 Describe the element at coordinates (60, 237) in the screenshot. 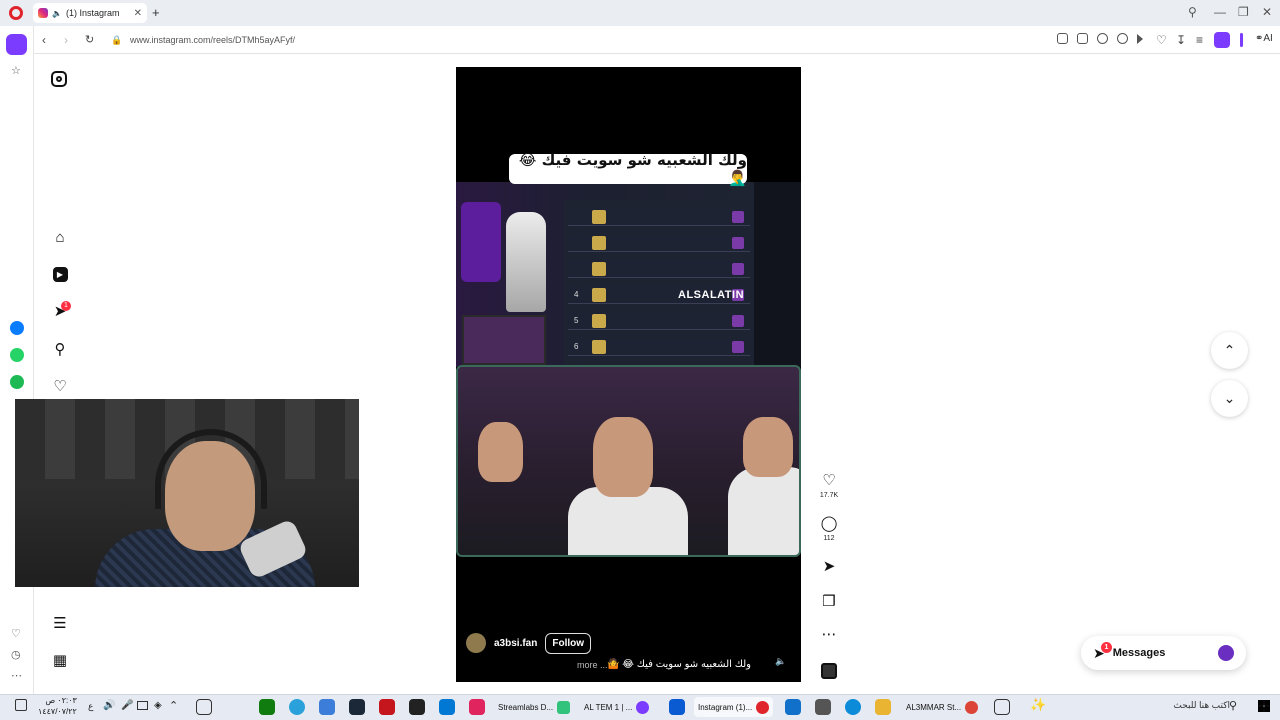

I see `home-icon: ⌂` at that location.